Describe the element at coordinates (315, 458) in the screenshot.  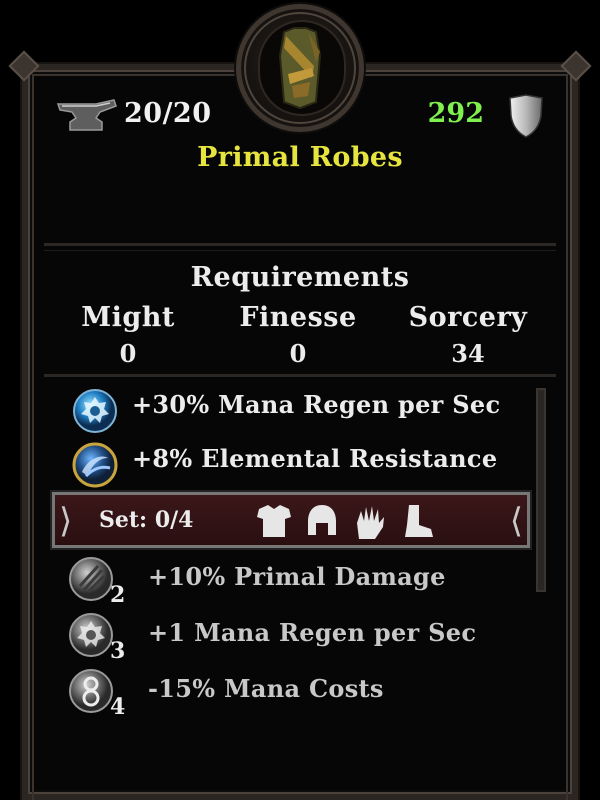
I see `bonus-text: +8% Elemental Resistance` at that location.